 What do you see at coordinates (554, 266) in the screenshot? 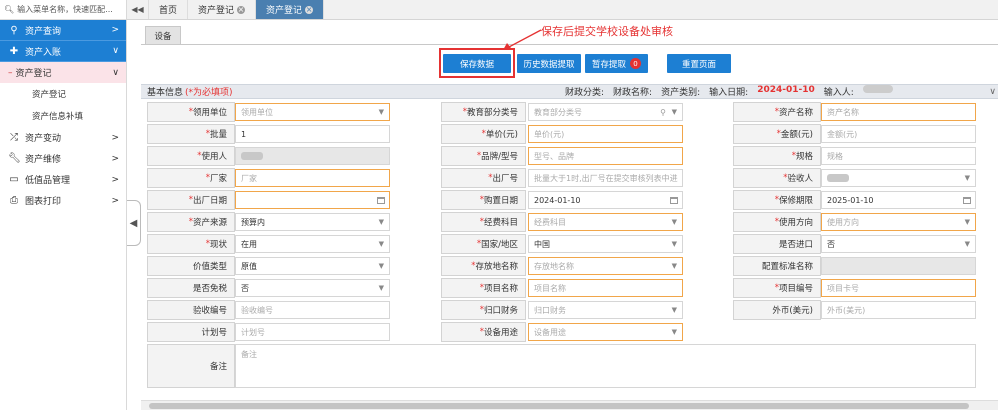
I see `field-placeholder: 存放地名称` at bounding box center [554, 266].